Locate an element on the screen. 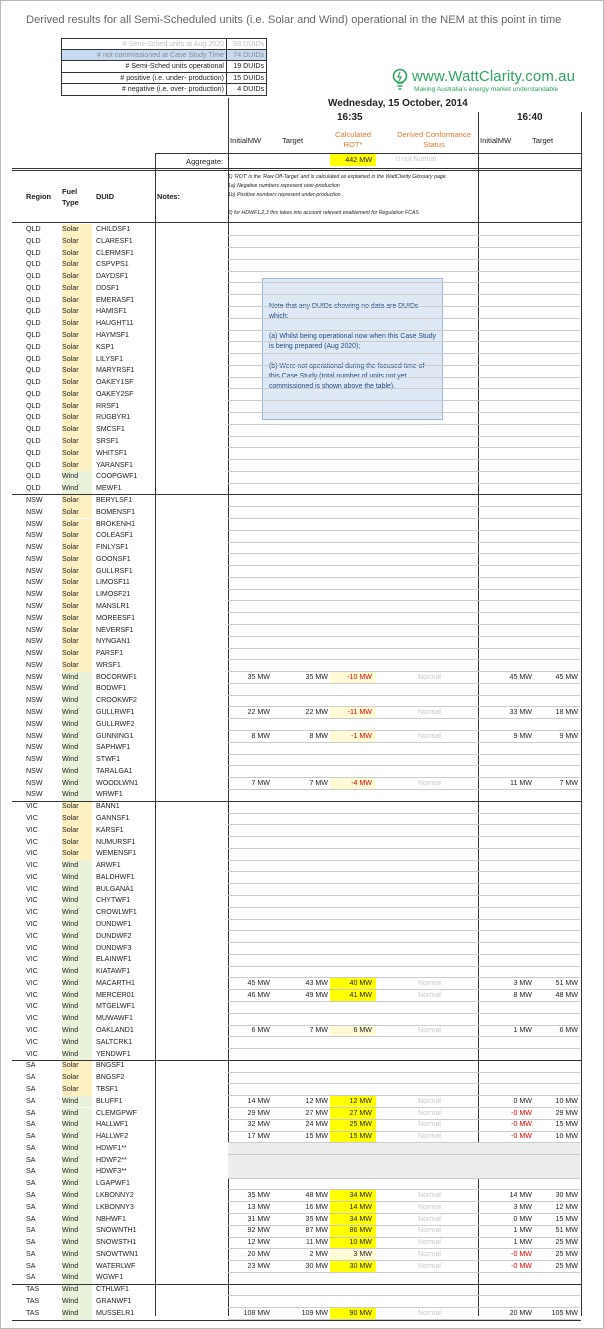 The width and height of the screenshot is (604, 1329). table-row: NSW Wind STWF1 is located at coordinates (302, 760).